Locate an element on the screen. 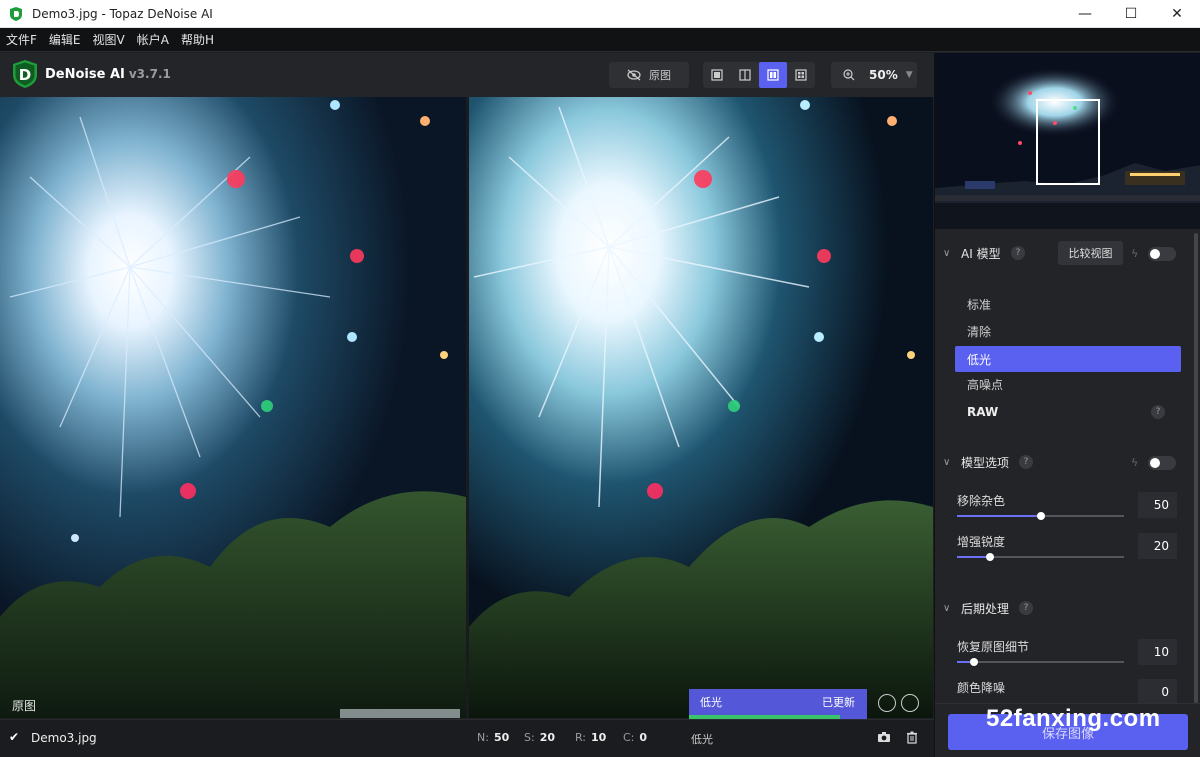  show-original-label: 原图 is located at coordinates (660, 75).